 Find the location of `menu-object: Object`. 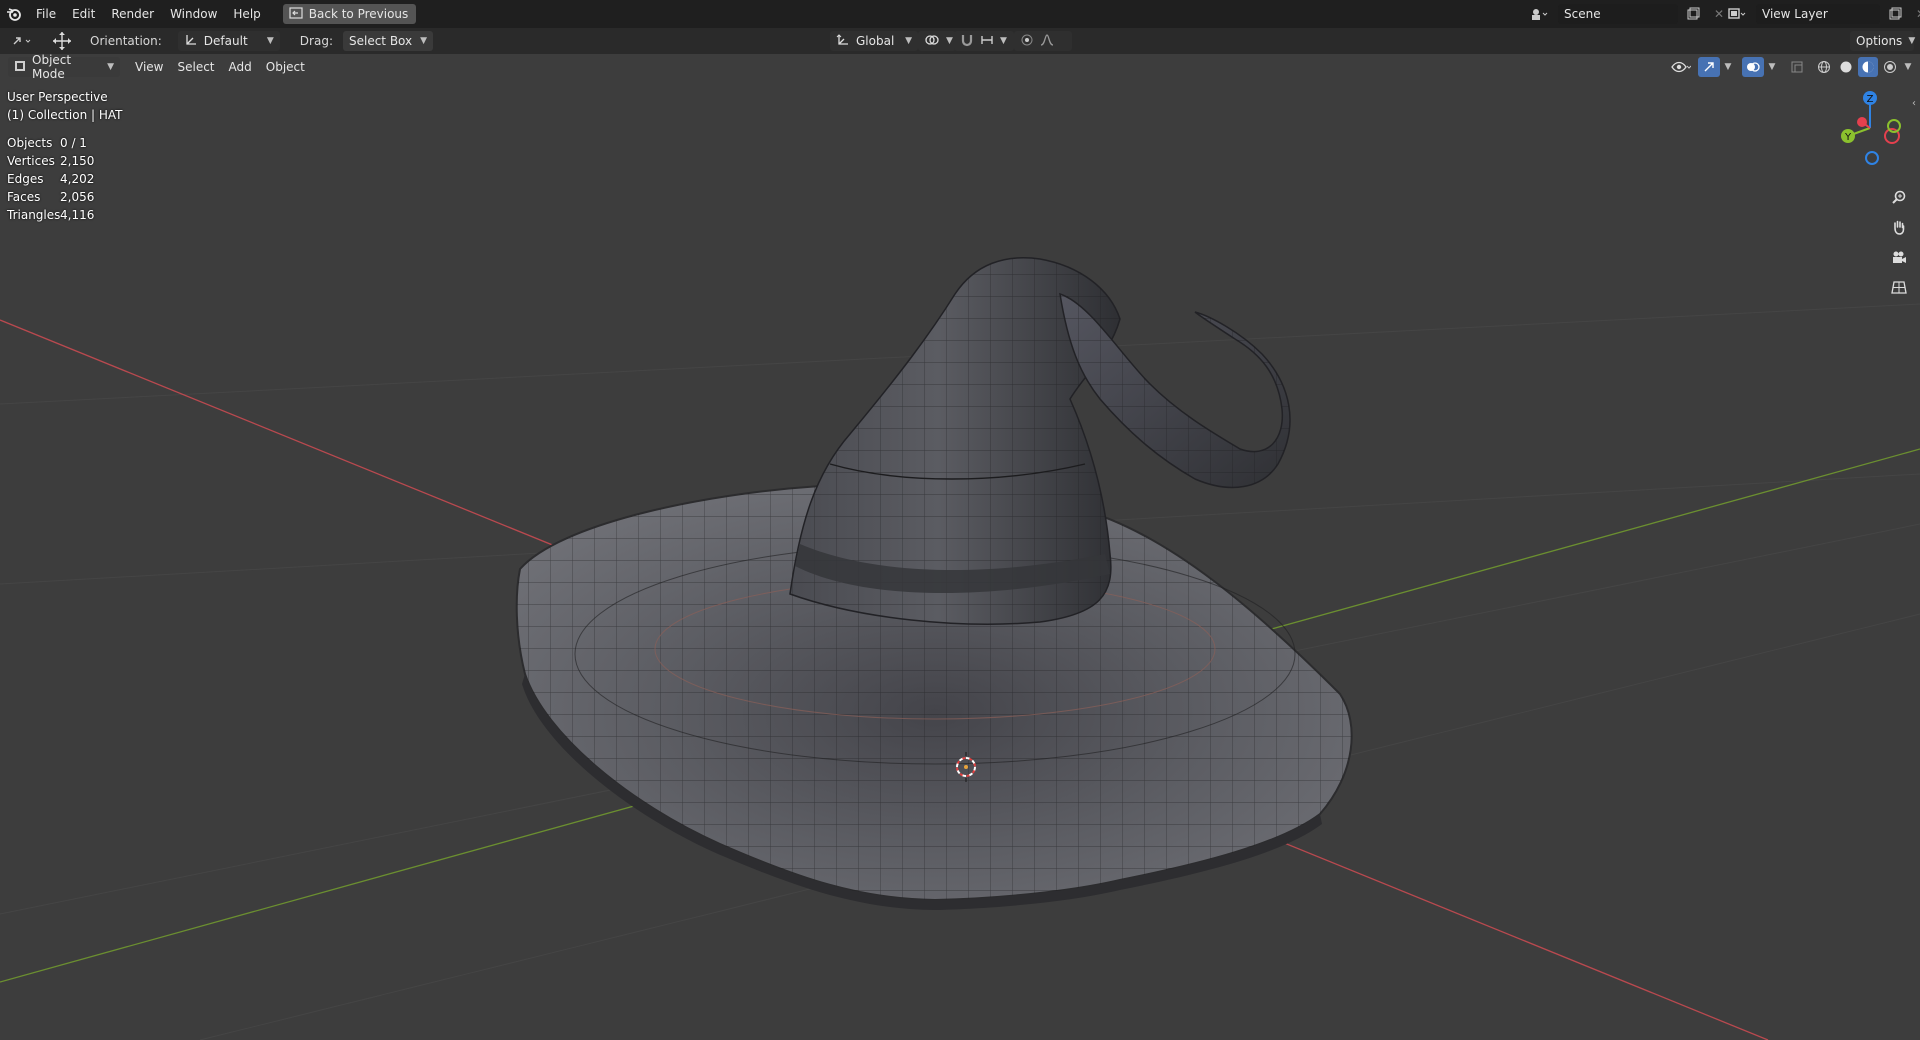

menu-object: Object is located at coordinates (285, 67).